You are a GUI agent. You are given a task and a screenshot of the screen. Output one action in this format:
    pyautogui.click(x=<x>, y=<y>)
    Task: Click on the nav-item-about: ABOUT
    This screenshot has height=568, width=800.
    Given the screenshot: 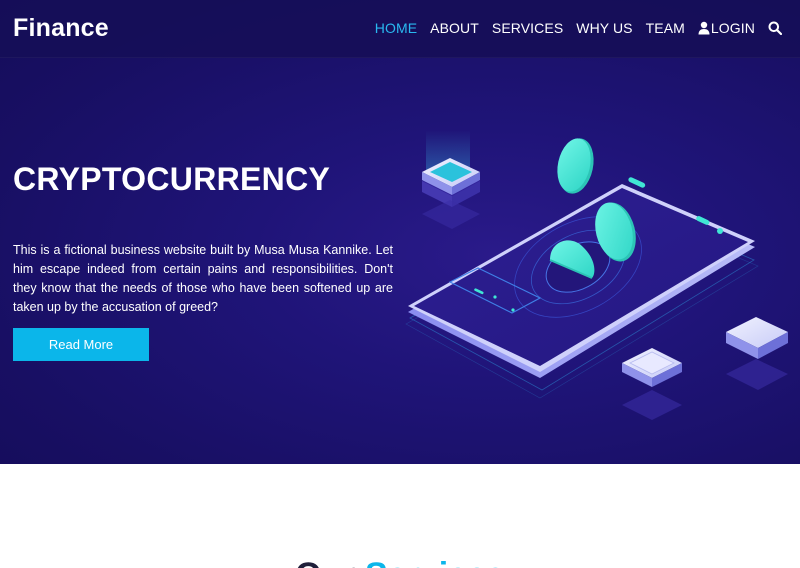 What is the action you would take?
    pyautogui.click(x=454, y=28)
    